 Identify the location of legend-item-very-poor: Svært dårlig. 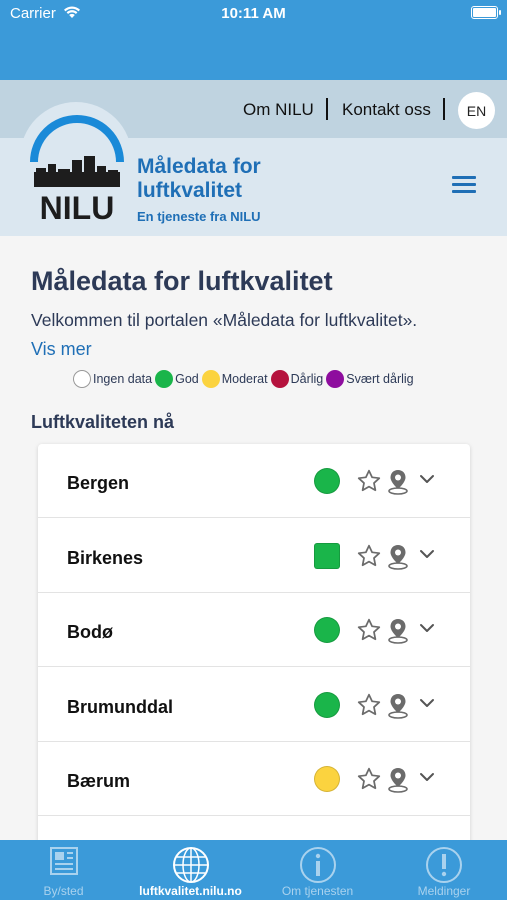
(370, 379).